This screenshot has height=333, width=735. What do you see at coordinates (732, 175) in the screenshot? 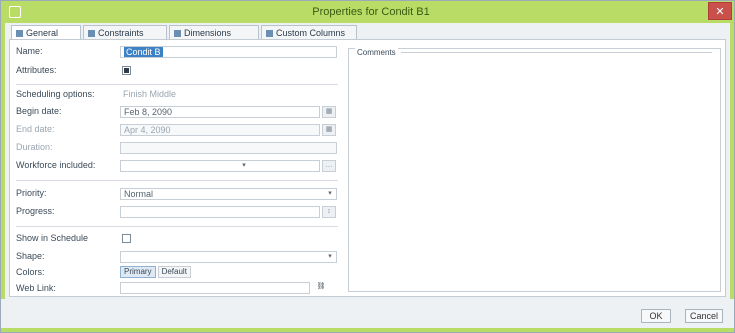
I see `window-border-right` at bounding box center [732, 175].